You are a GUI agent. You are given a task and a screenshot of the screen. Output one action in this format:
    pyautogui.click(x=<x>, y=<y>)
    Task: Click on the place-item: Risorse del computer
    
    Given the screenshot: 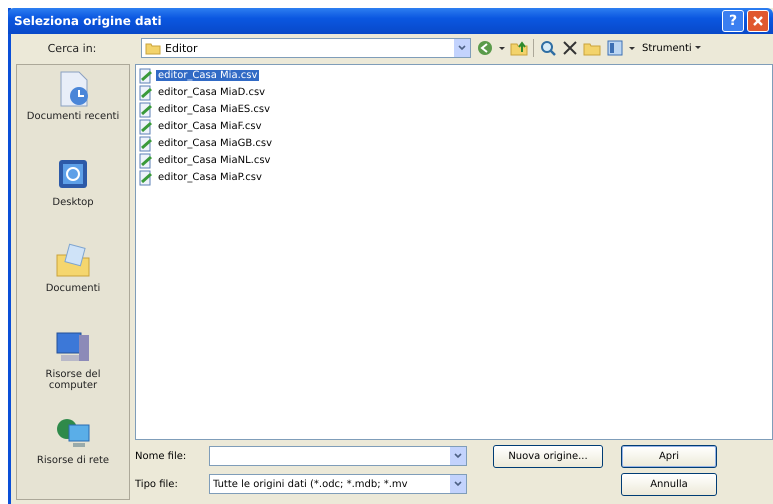 What is the action you would take?
    pyautogui.click(x=73, y=370)
    